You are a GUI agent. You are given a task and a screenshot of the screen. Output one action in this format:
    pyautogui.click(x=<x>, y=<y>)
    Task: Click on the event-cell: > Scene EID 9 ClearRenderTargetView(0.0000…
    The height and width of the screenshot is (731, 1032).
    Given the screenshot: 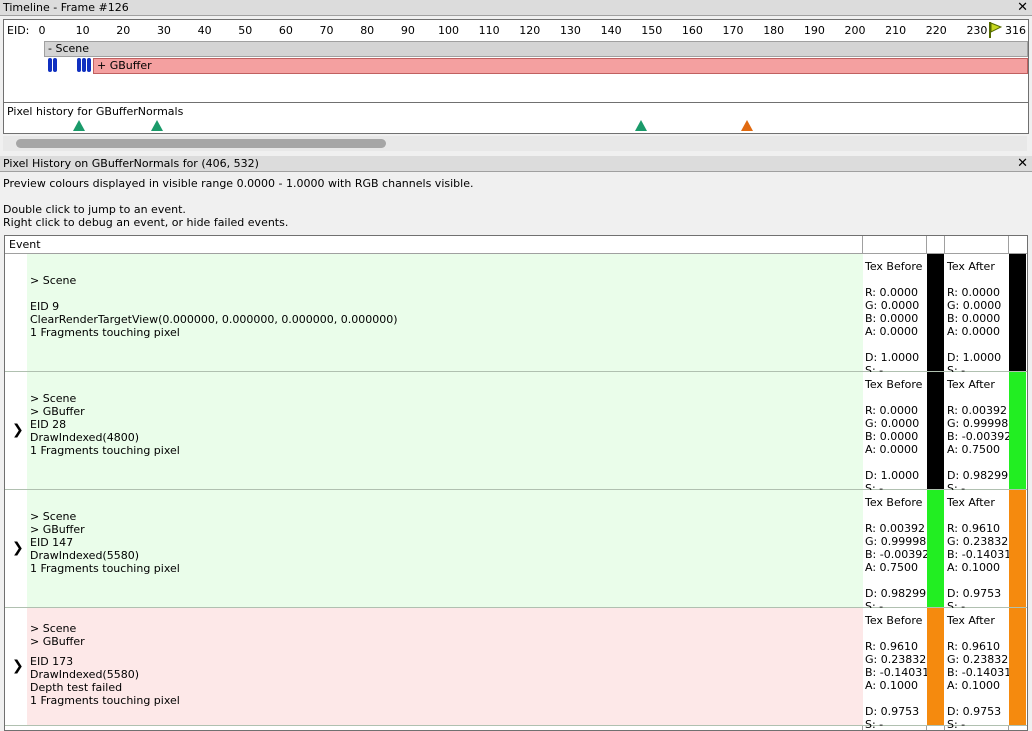 What is the action you would take?
    pyautogui.click(x=445, y=312)
    